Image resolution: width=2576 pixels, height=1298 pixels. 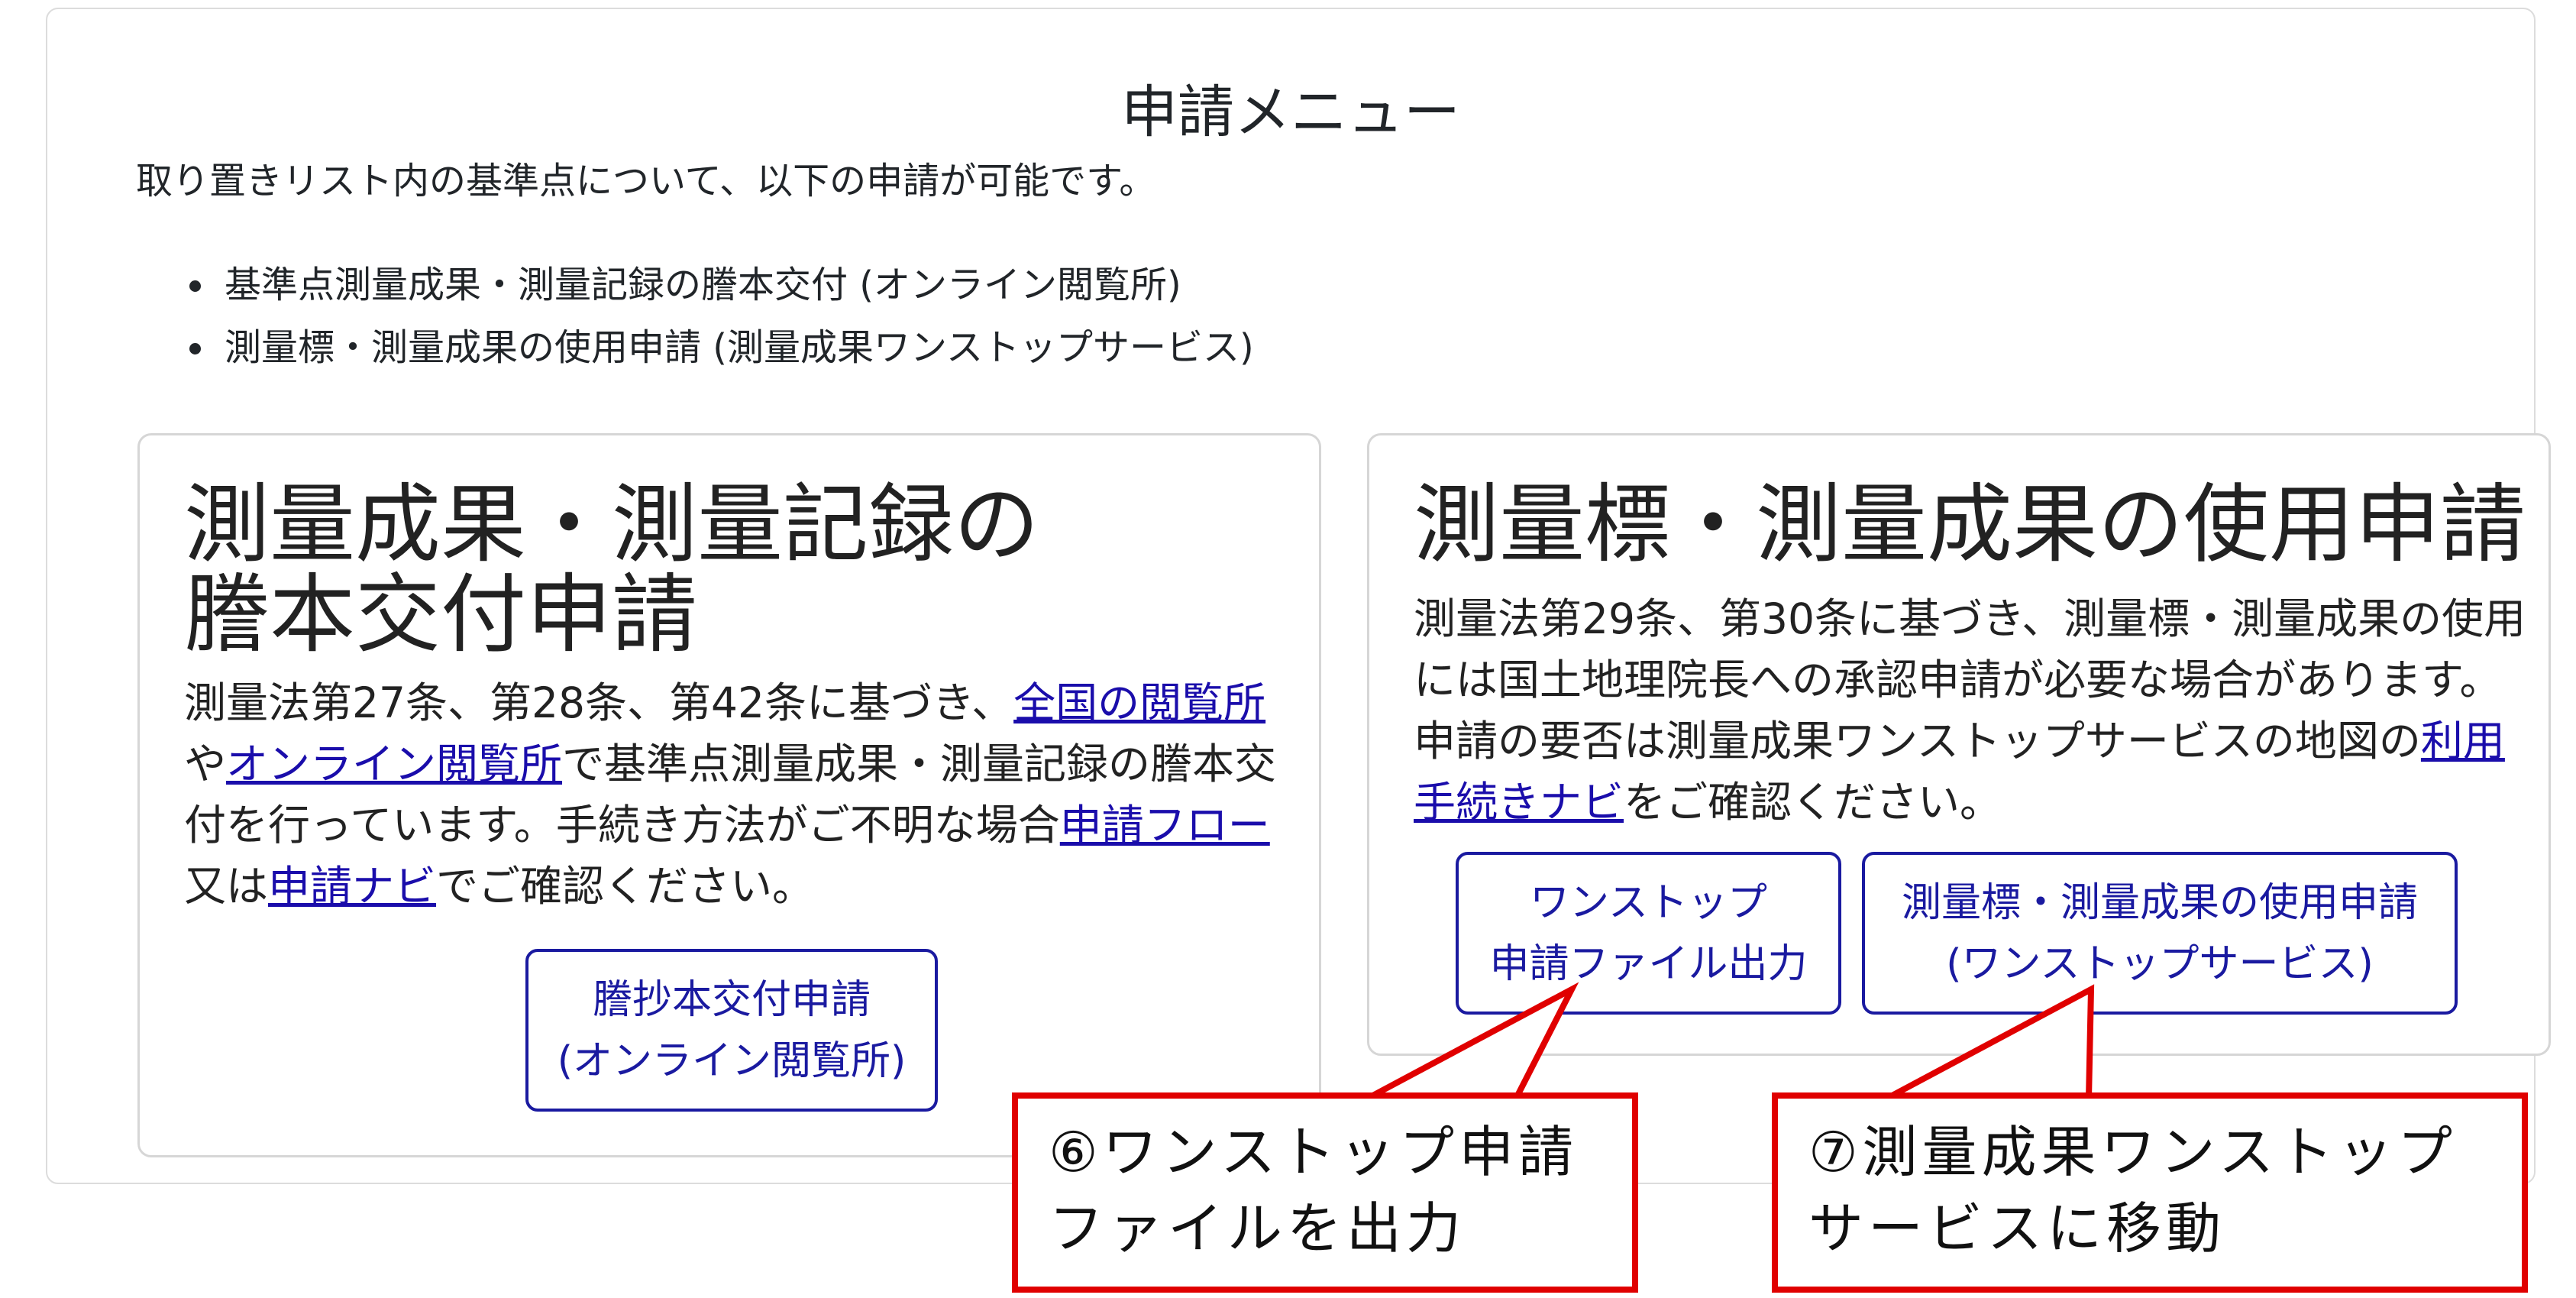 I want to click on onestop-file-output-button: ワンストップ 申請ファイル出力, so click(x=1649, y=933).